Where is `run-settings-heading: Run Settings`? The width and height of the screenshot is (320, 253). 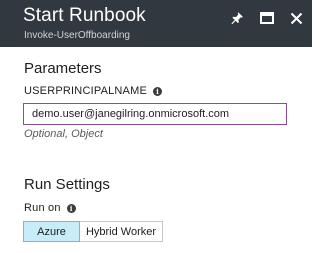 run-settings-heading: Run Settings is located at coordinates (67, 184).